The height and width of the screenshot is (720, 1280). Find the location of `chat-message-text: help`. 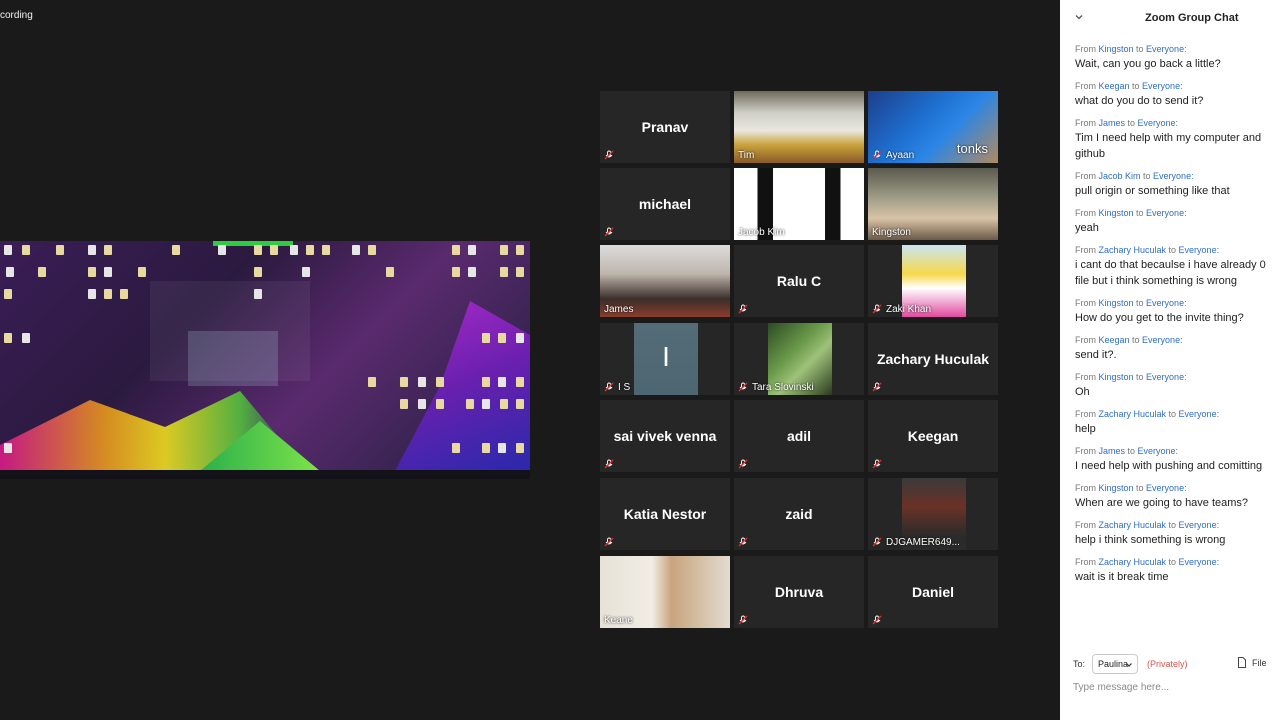

chat-message-text: help is located at coordinates (1085, 429).